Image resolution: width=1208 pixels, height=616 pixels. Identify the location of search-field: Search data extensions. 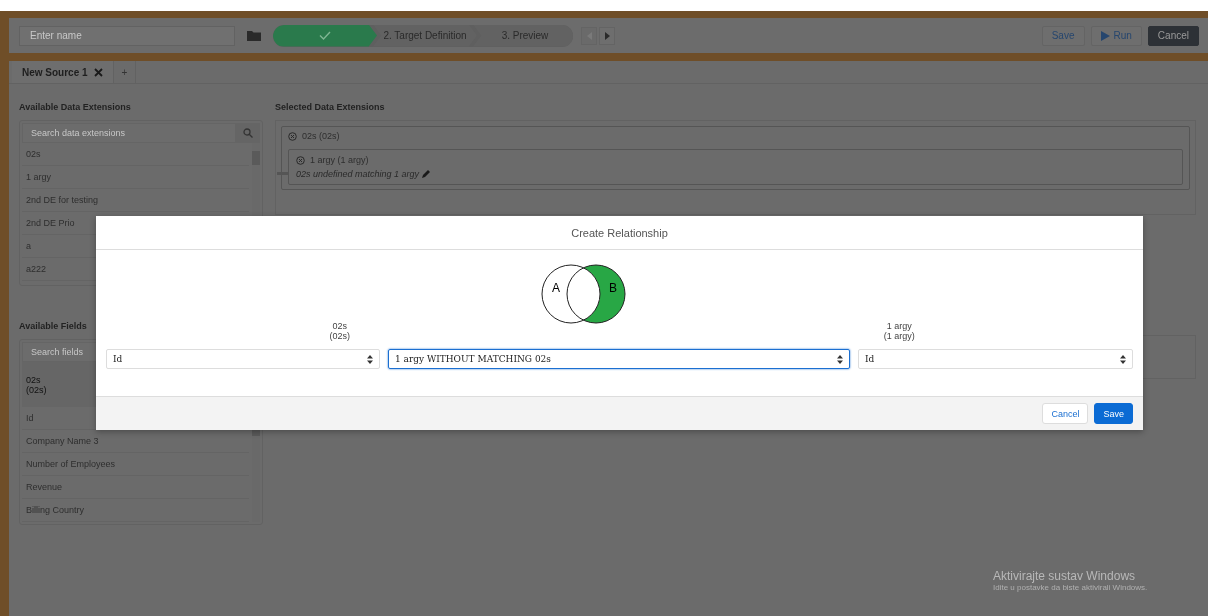
(129, 133).